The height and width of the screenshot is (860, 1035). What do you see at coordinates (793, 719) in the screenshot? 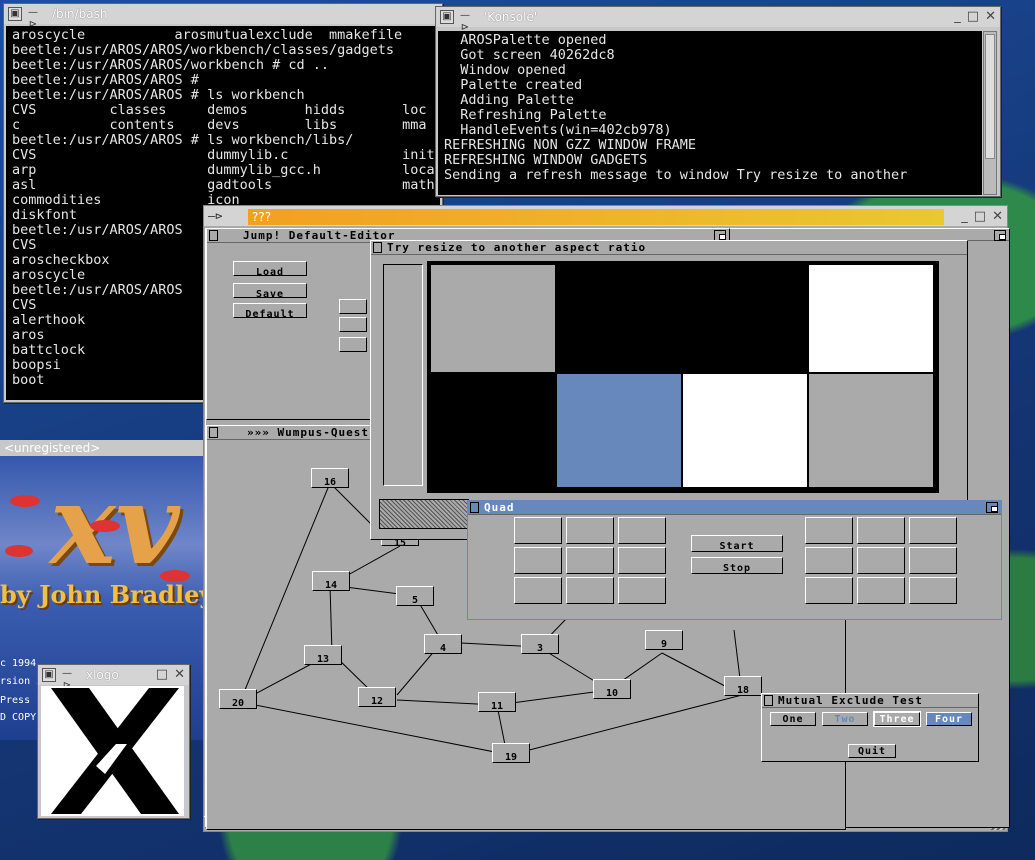
I see `mx-button-one: One` at bounding box center [793, 719].